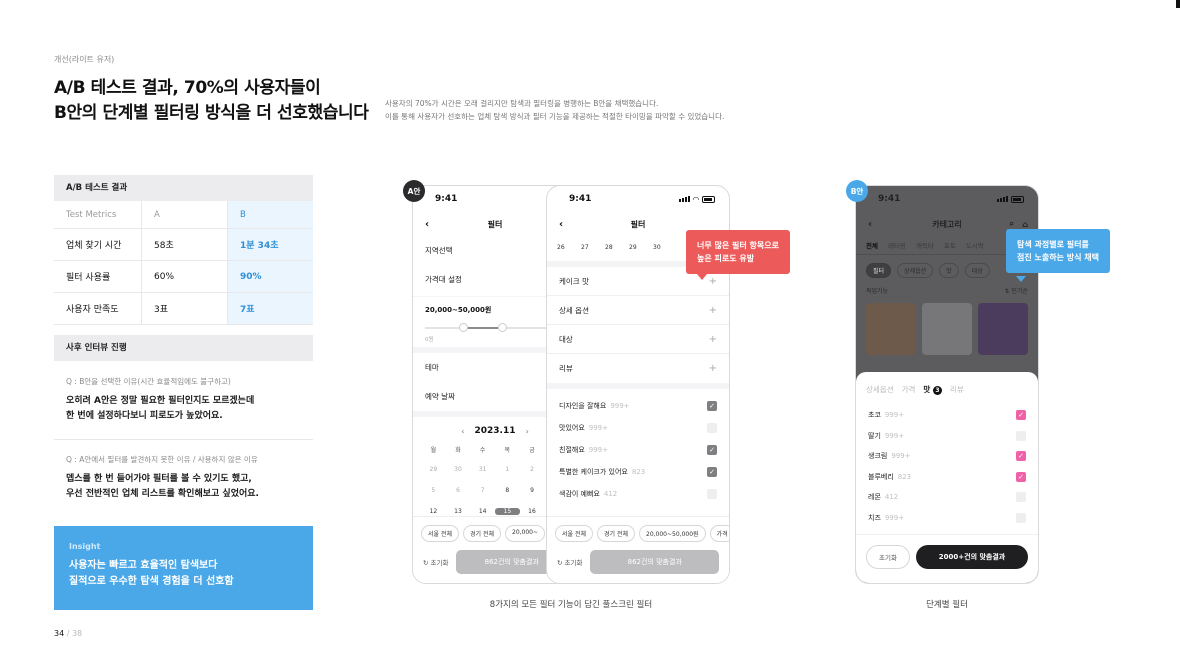 This screenshot has height=664, width=1180. What do you see at coordinates (638, 533) in the screenshot?
I see `applied-chips: 서울 전체 경기 전체 20,000~50,000원 가격` at bounding box center [638, 533].